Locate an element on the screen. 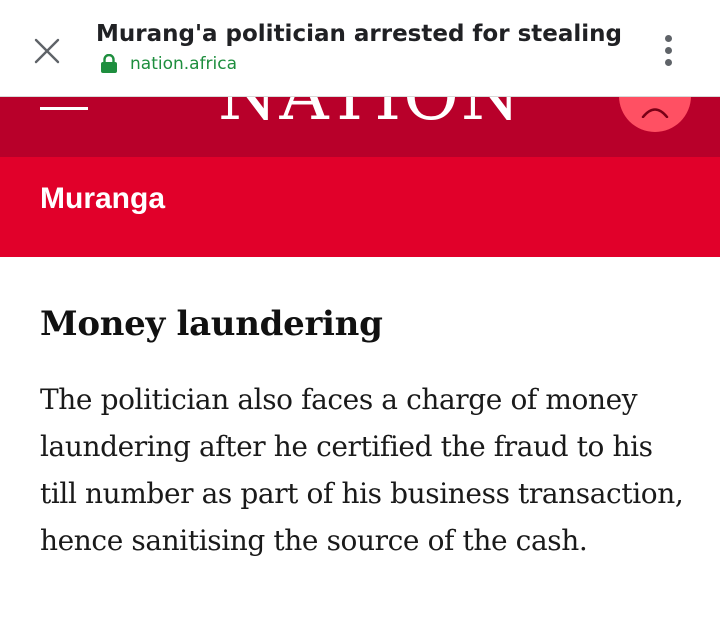 This screenshot has width=720, height=629. more-options-button is located at coordinates (668, 50).